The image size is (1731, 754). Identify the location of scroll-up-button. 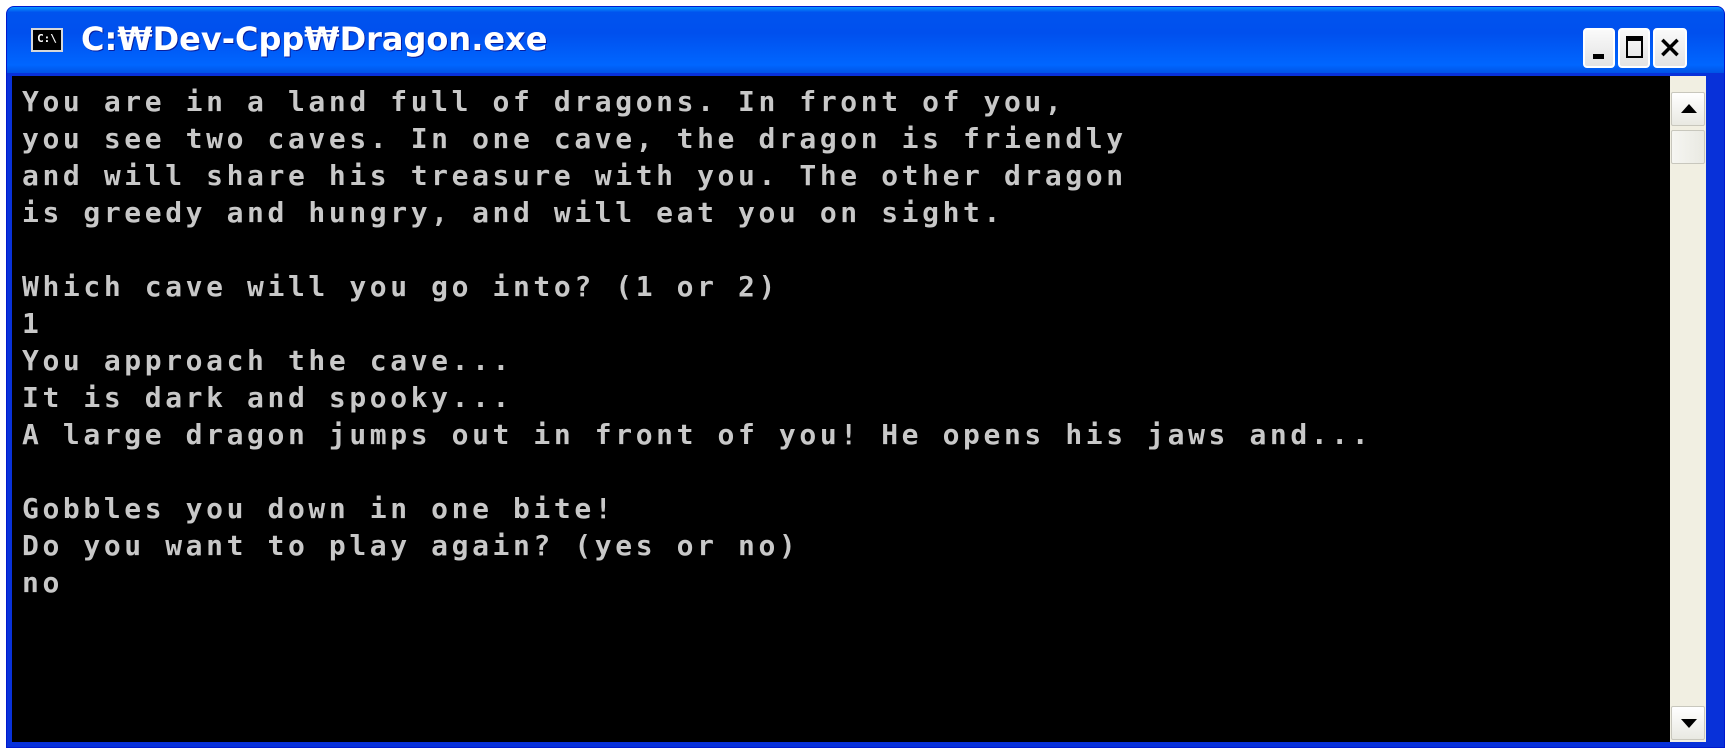
(1688, 109).